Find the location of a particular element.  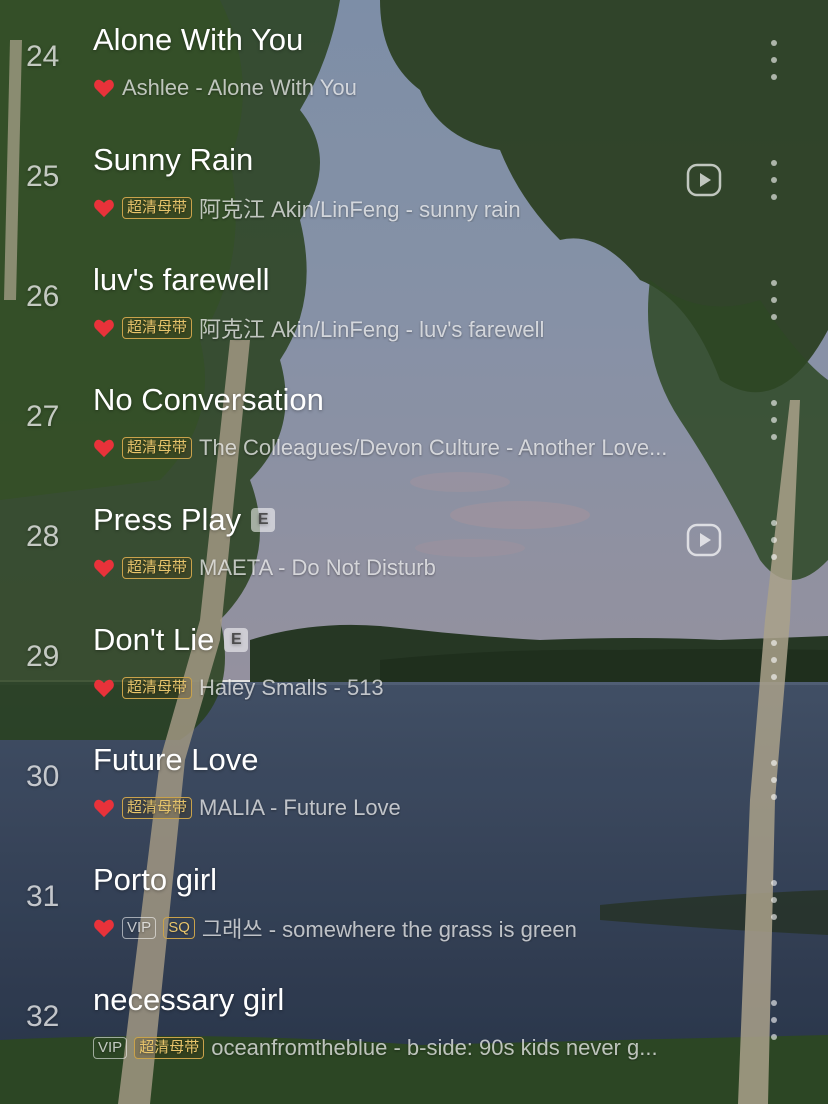

artist-album: MAETA - Do Not Disturb is located at coordinates (317, 568).